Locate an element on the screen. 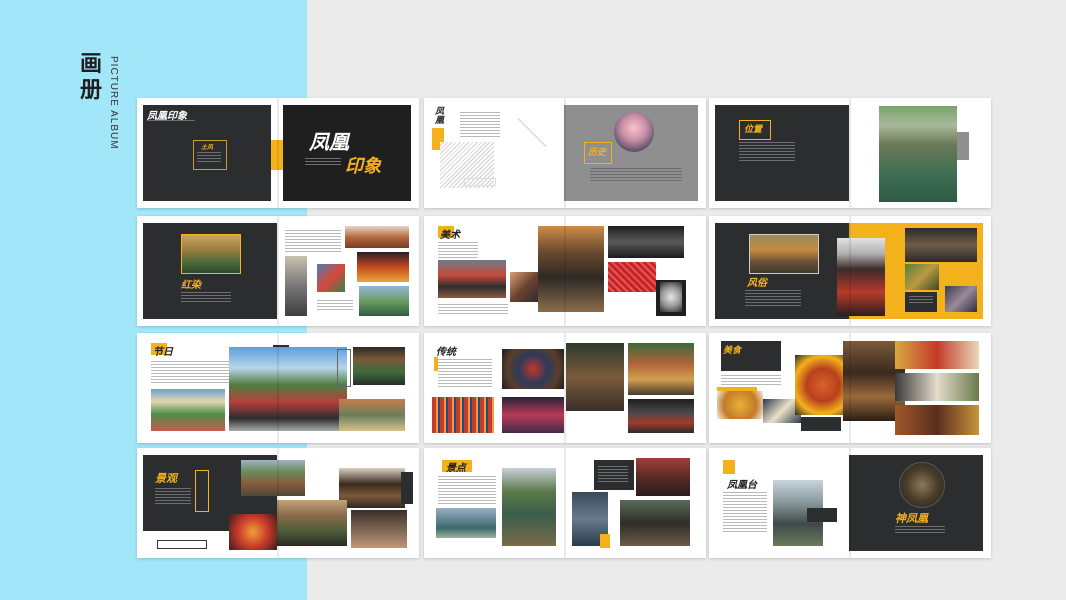 This screenshot has height=600, width=1066. gold-block-small is located at coordinates (605, 541).